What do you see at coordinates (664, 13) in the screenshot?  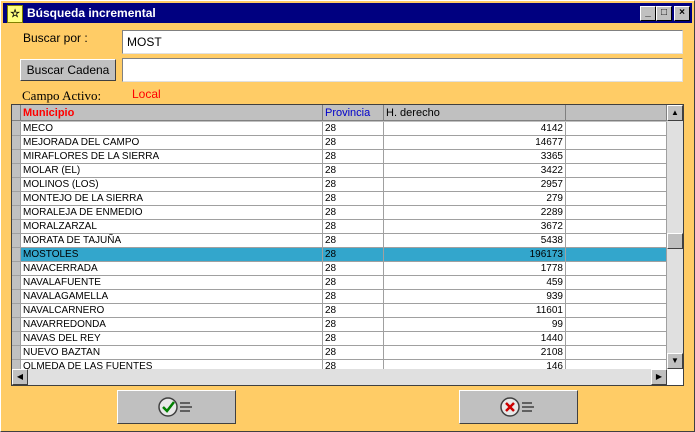 I see `maximize-button: □` at bounding box center [664, 13].